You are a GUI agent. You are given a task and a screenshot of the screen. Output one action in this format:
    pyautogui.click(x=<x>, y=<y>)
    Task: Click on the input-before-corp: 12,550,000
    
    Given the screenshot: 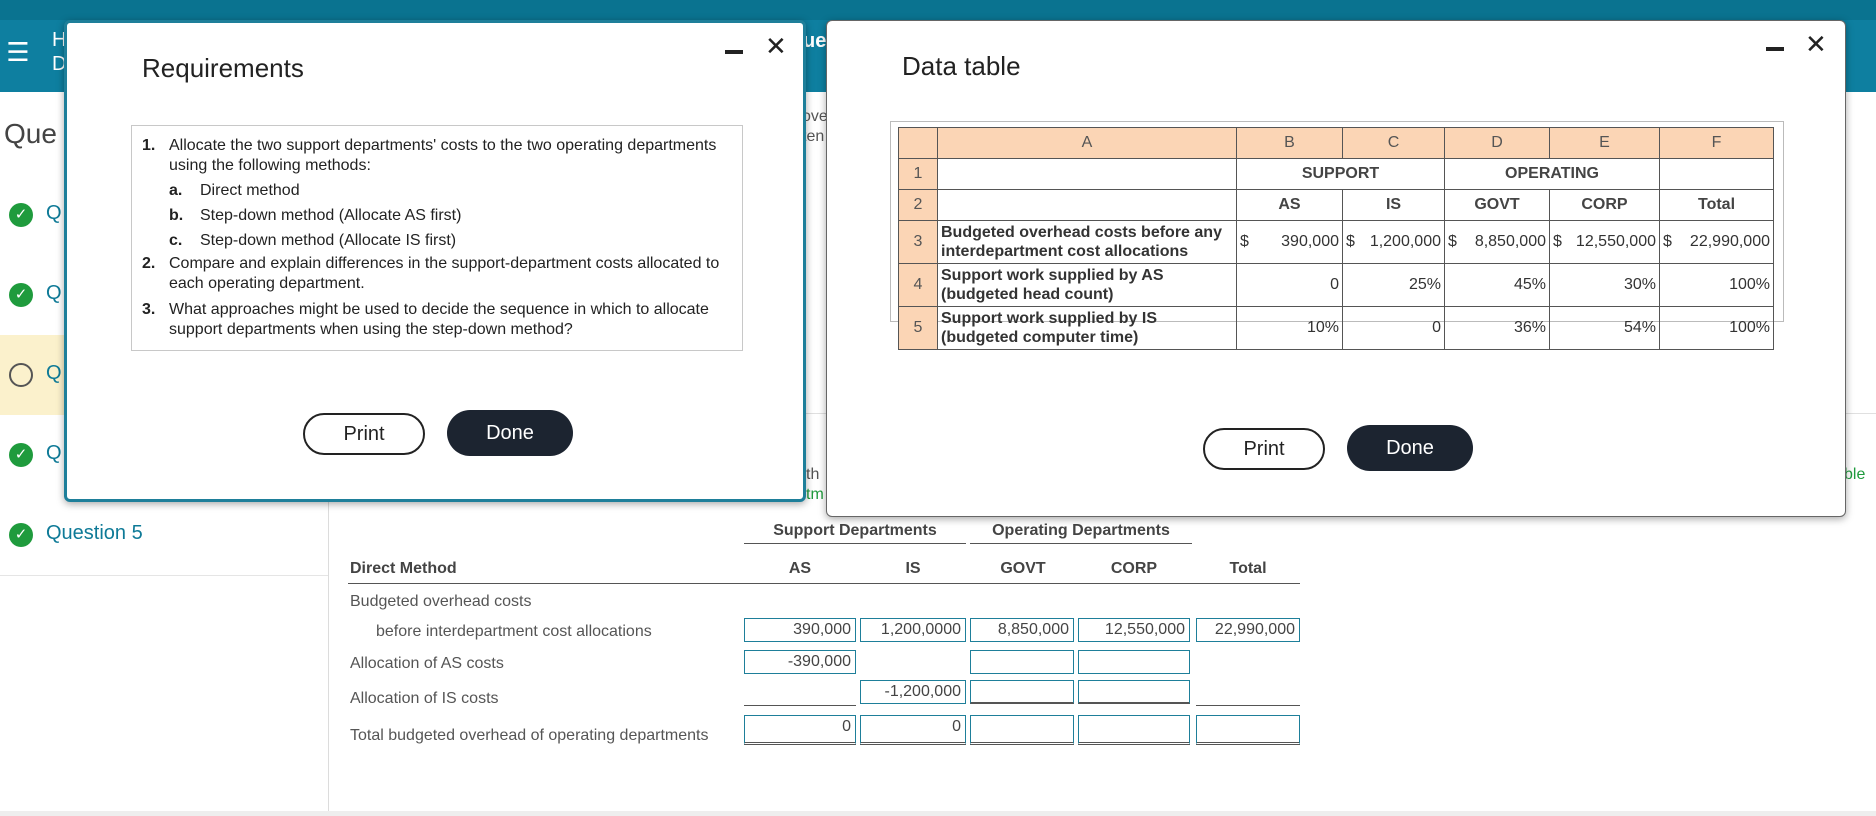 What is the action you would take?
    pyautogui.click(x=1134, y=630)
    